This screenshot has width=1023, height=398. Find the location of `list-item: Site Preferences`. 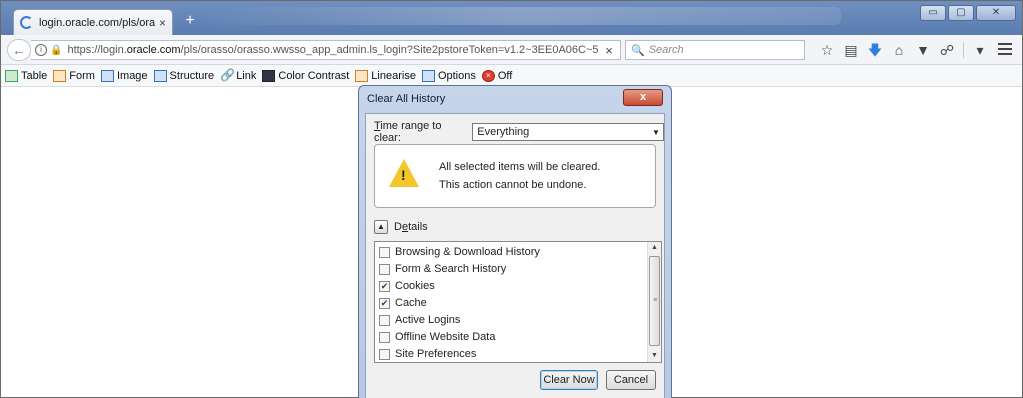

list-item: Site Preferences is located at coordinates (427, 354).